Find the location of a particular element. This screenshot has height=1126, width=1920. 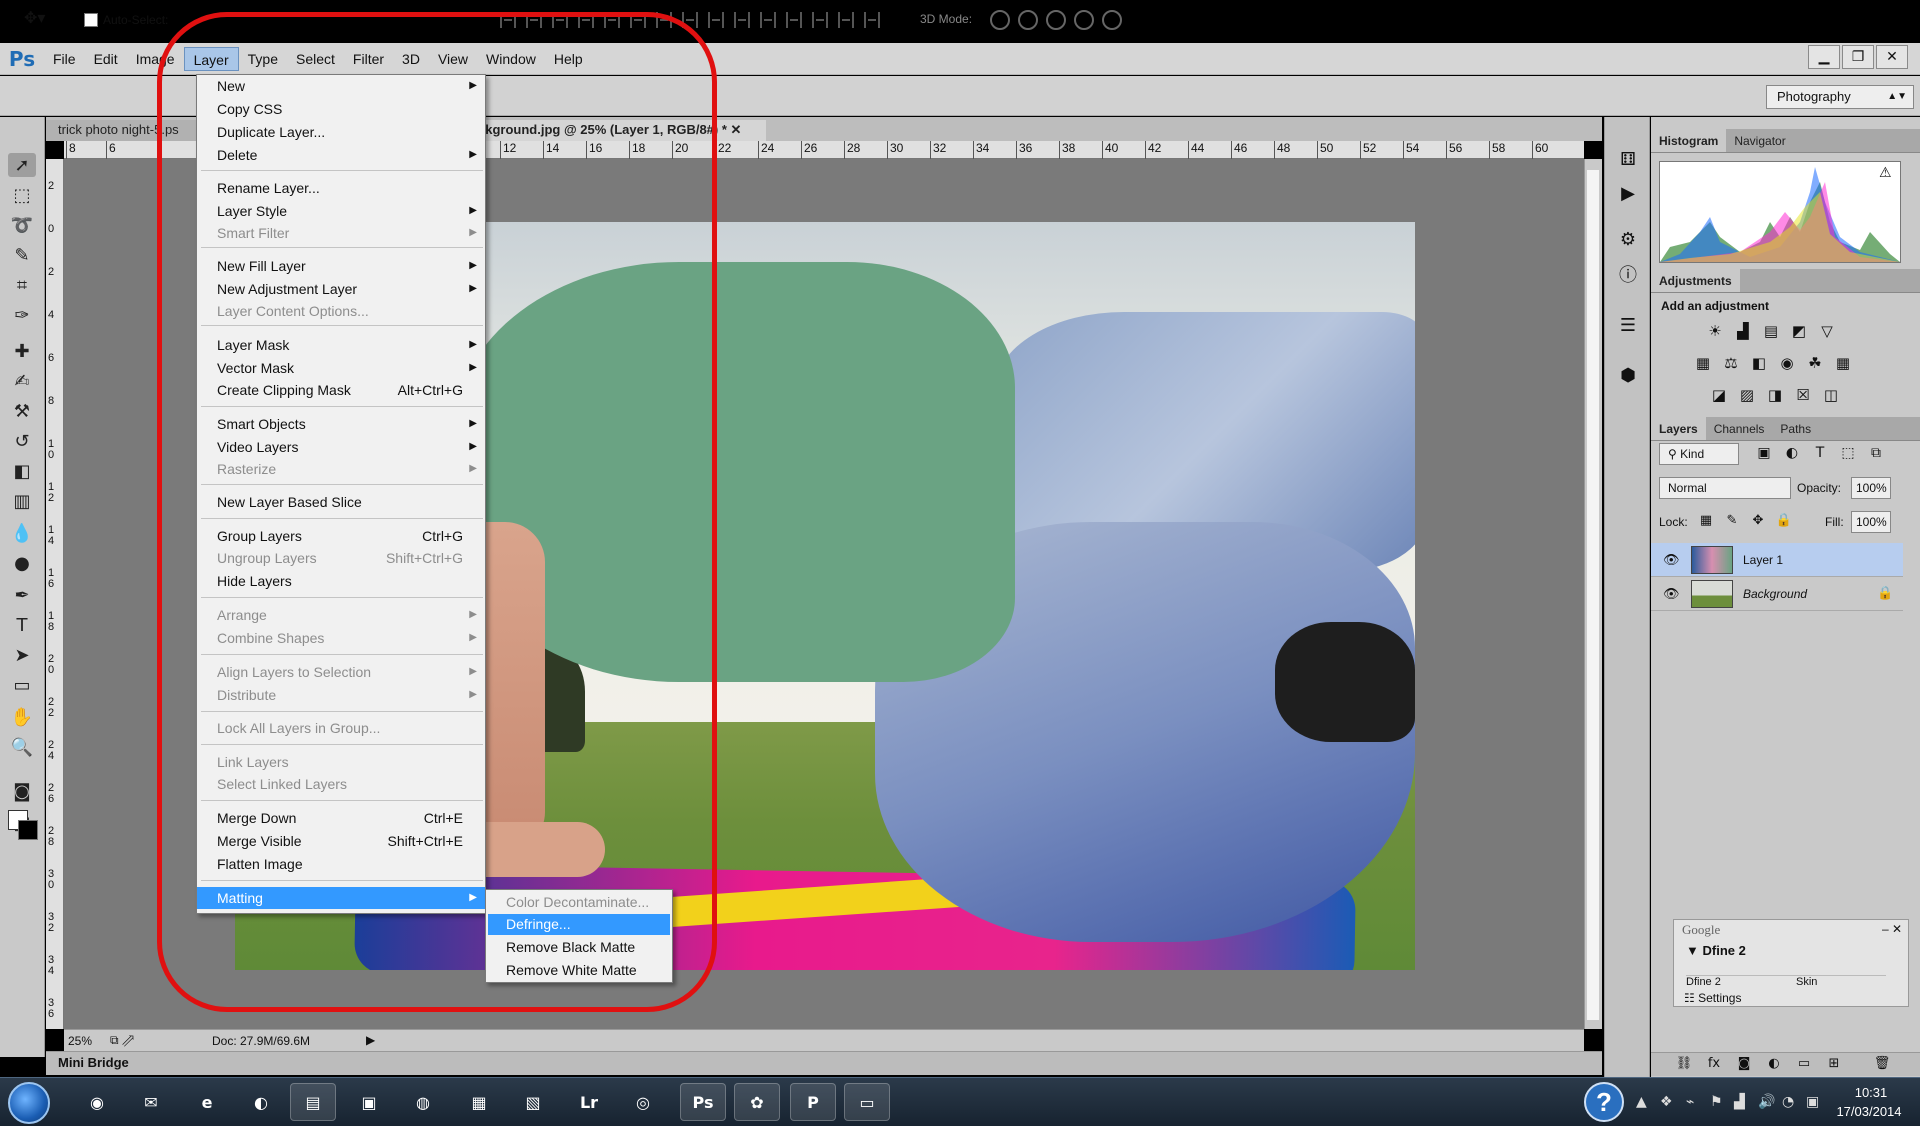

healing-brush-tool-icon: ✚ is located at coordinates (22, 351).